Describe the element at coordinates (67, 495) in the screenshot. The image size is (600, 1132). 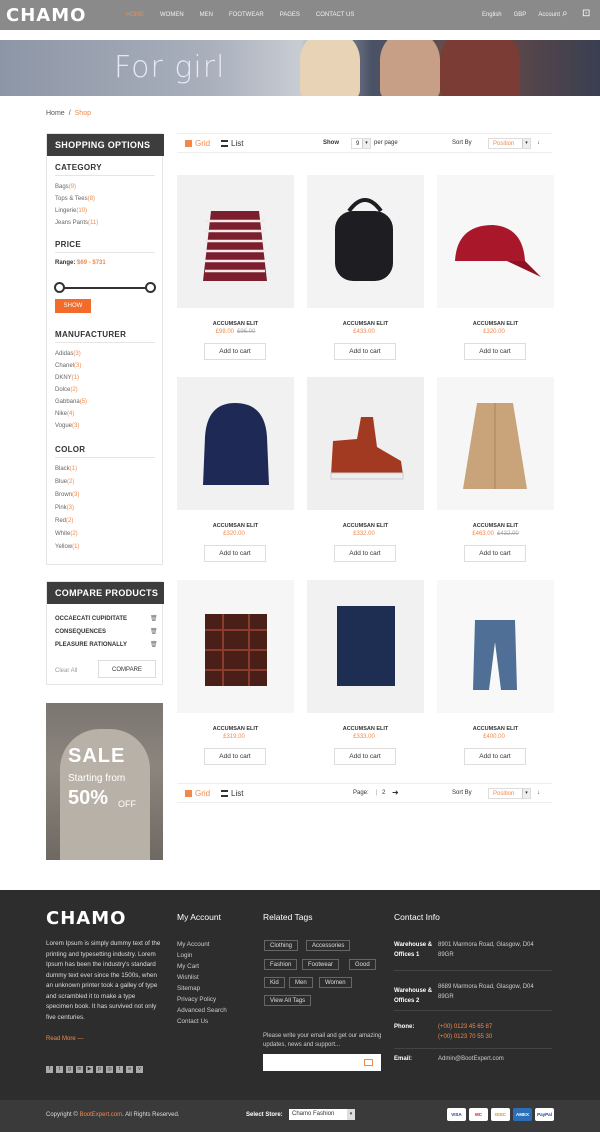
I see `color-item: Brown(3)` at that location.